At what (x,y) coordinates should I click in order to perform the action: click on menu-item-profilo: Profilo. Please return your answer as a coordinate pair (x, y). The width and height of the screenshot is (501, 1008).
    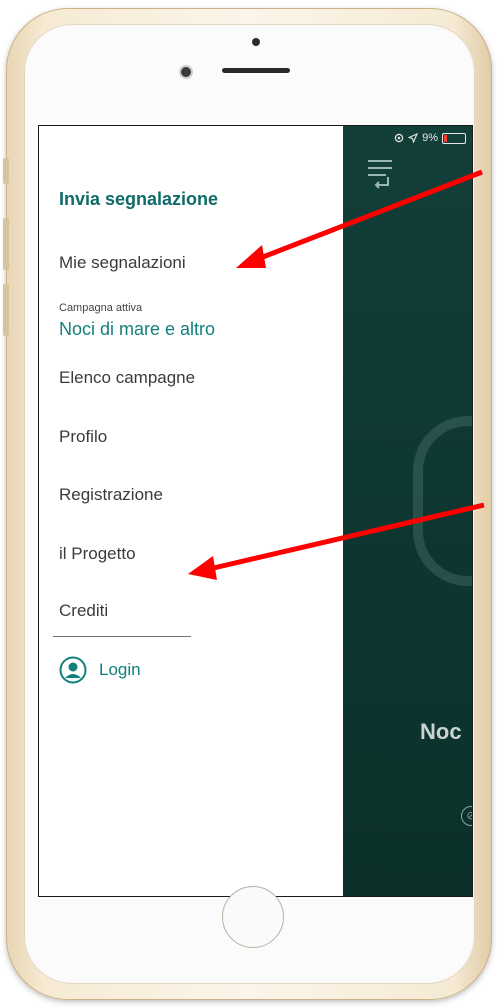
    Looking at the image, I should click on (83, 437).